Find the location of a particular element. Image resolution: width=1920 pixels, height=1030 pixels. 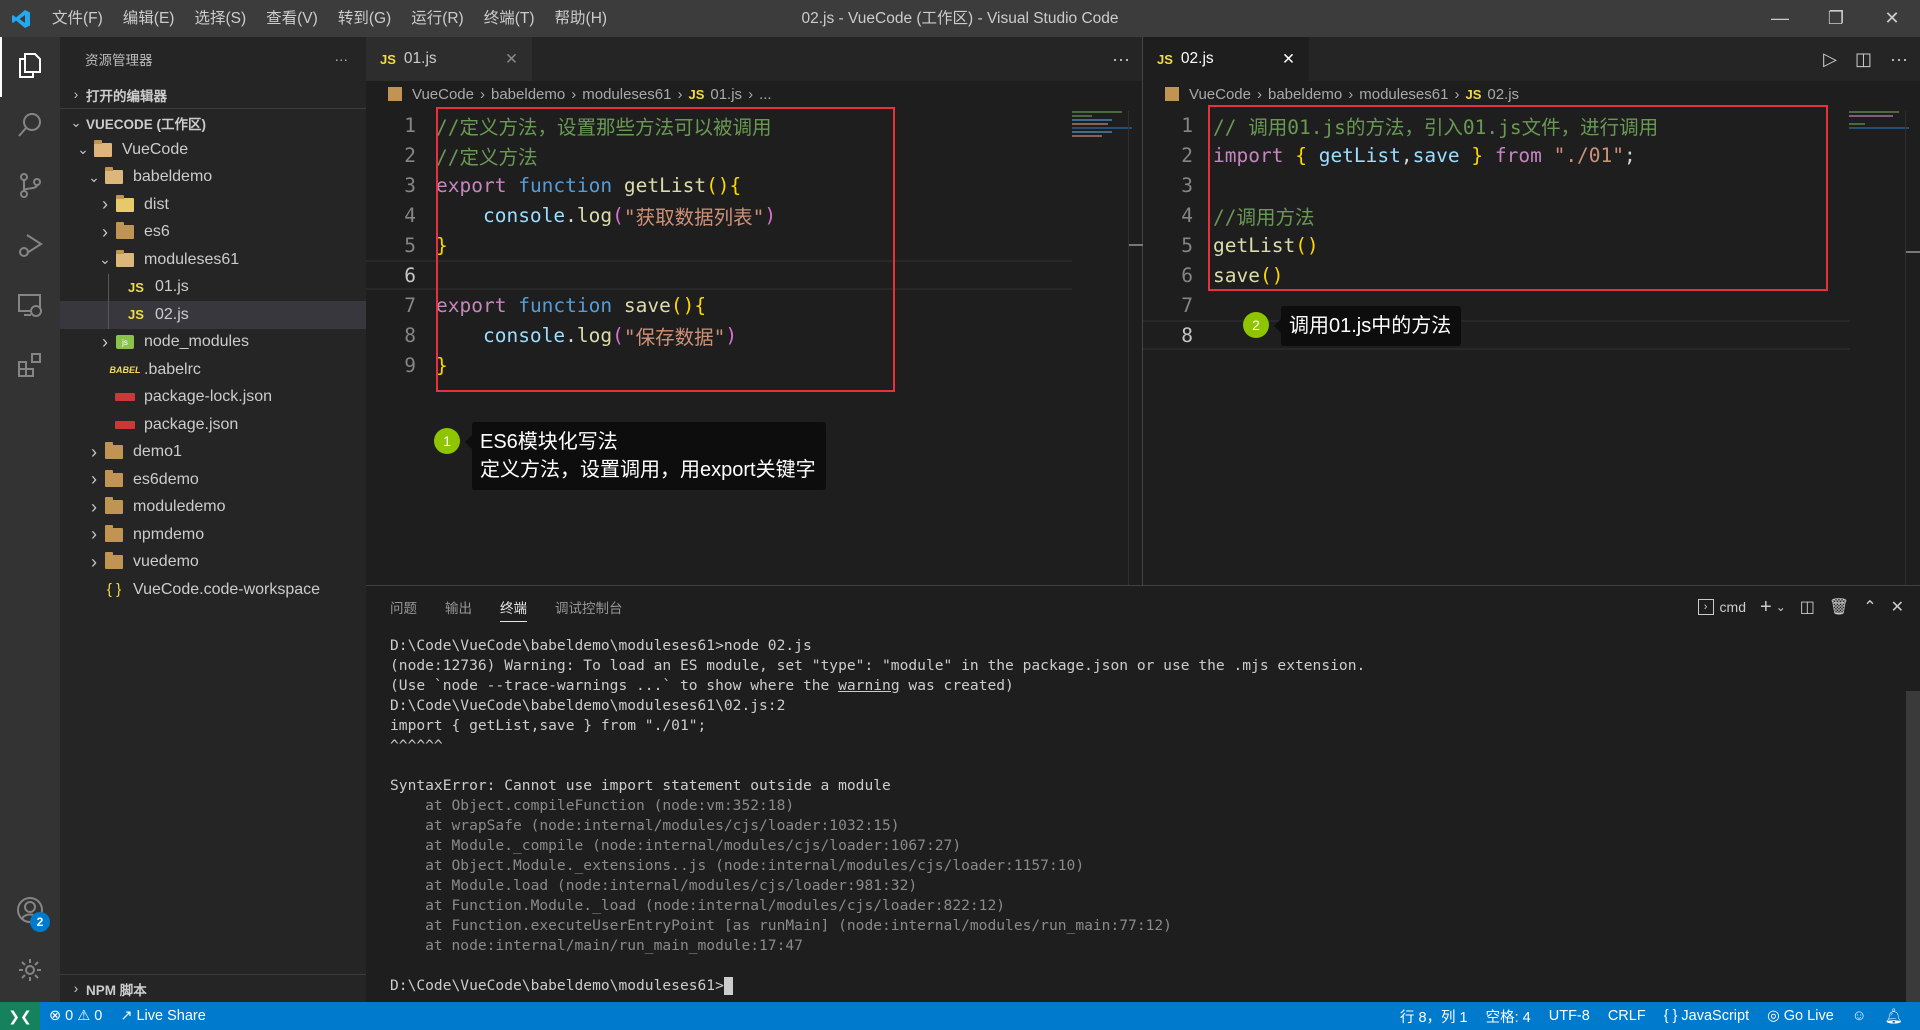

run-file-icon: ▷ is located at coordinates (1830, 59).